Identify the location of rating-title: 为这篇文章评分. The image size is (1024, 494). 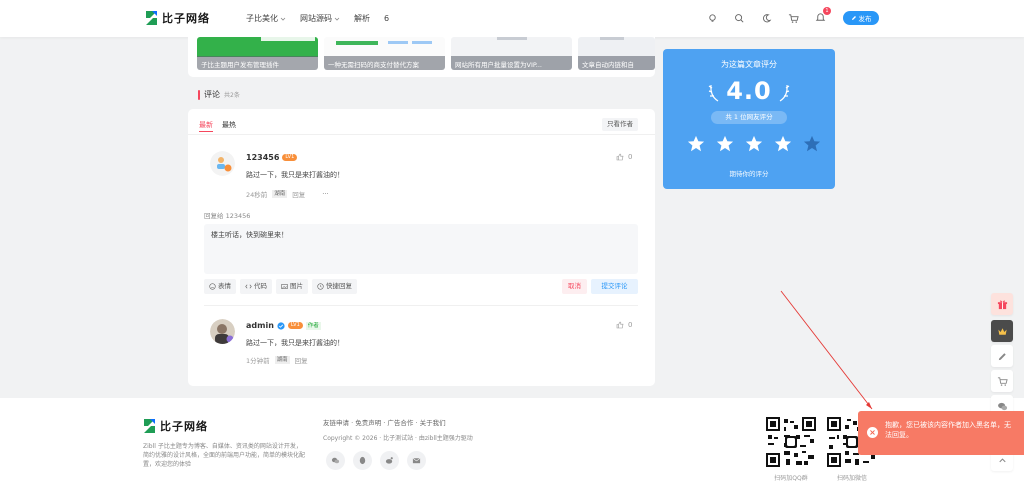
(749, 64).